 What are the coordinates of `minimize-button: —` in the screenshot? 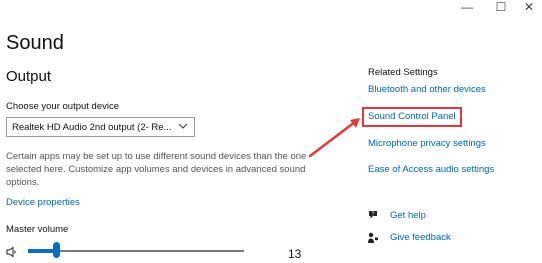 It's located at (467, 7).